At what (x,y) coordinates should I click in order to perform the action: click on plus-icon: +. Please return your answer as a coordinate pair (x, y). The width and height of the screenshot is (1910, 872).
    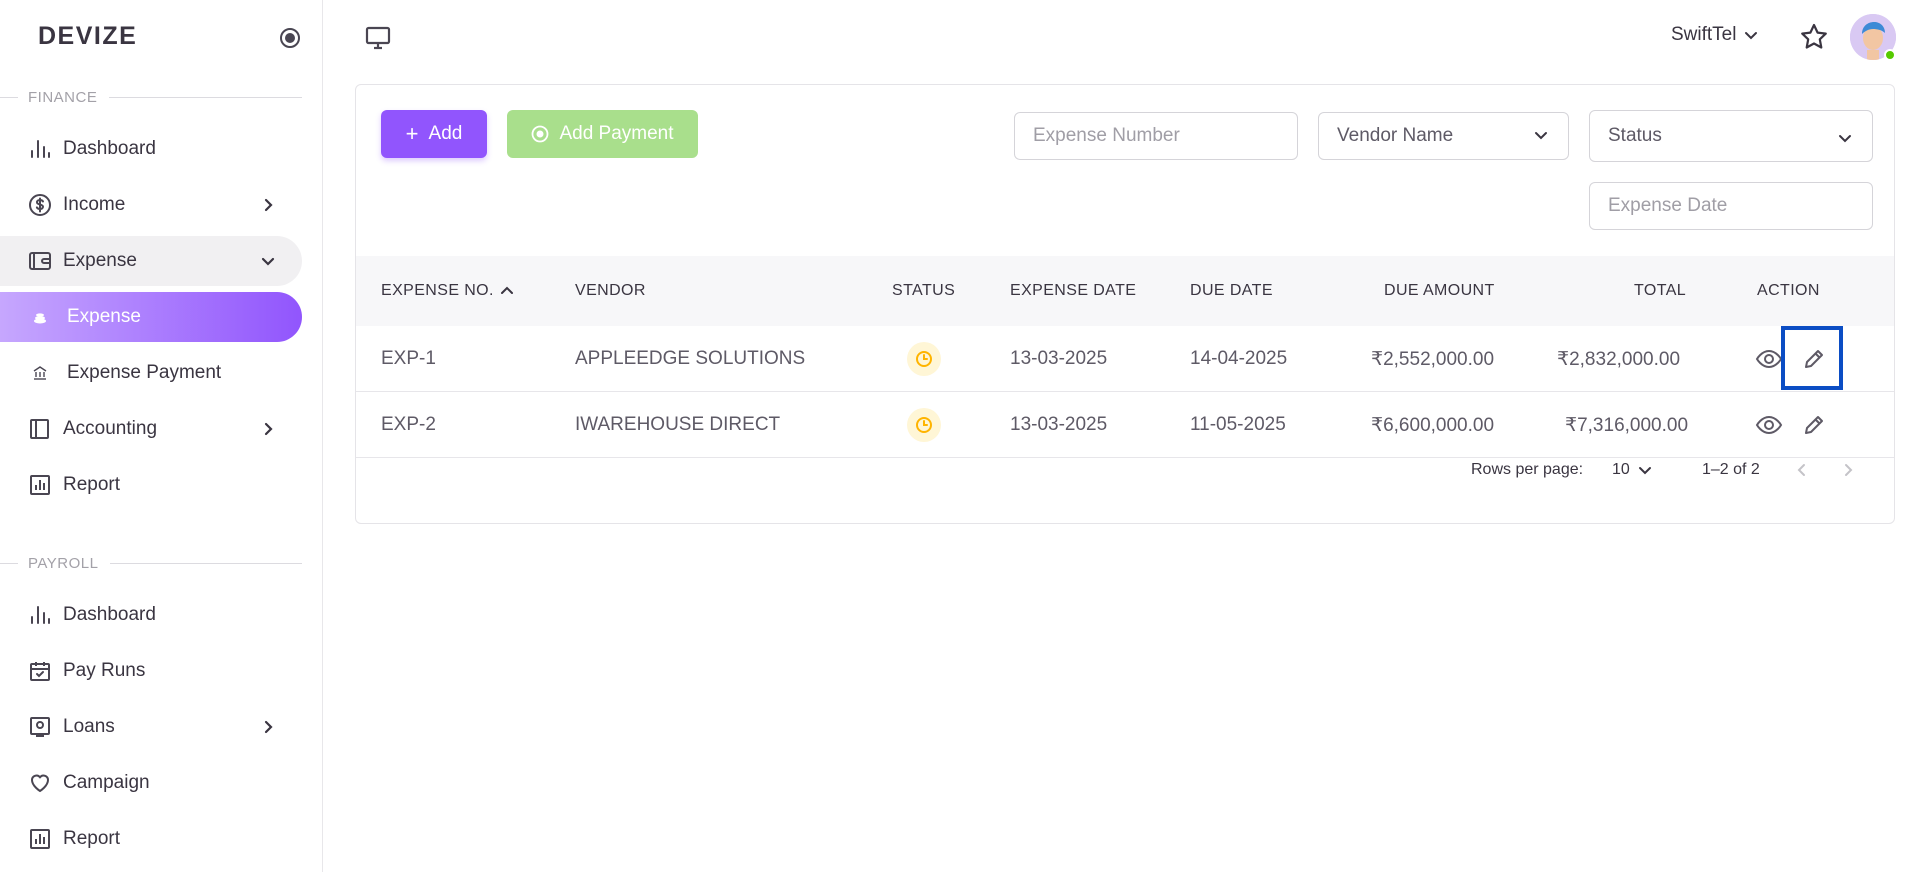
    Looking at the image, I should click on (412, 133).